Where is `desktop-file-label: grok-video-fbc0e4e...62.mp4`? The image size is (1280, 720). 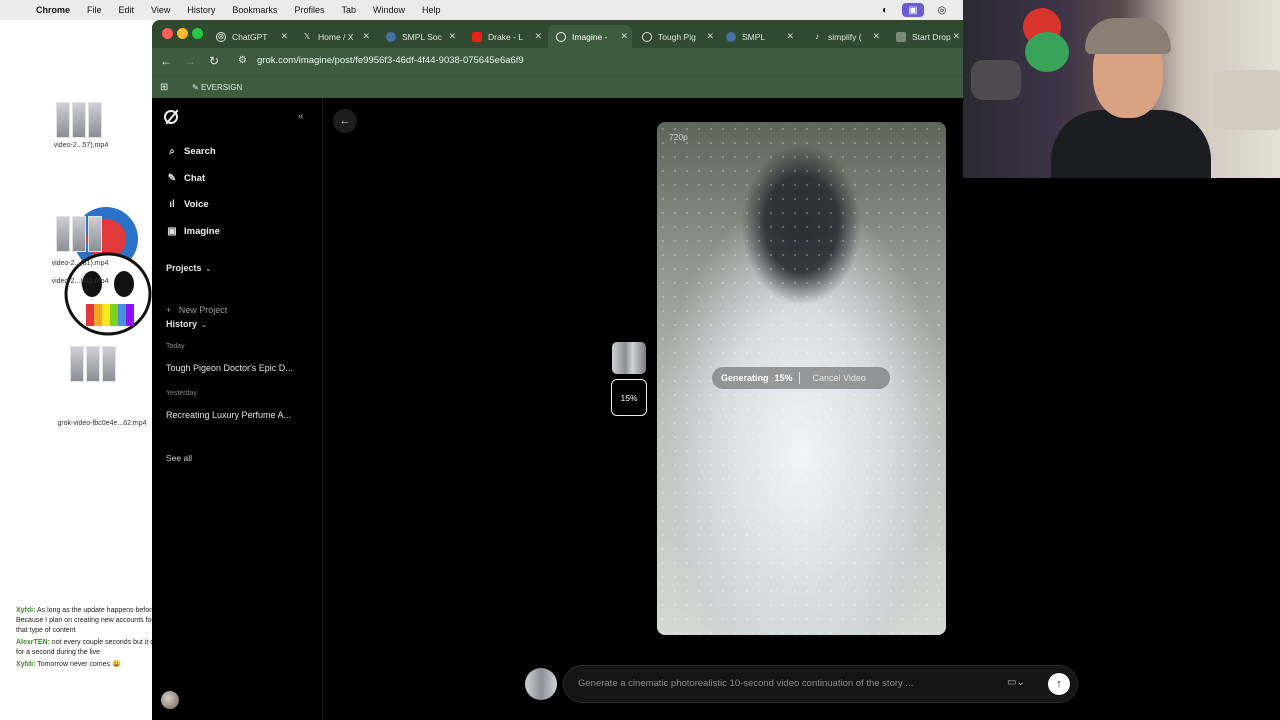
desktop-file-label: grok-video-fbc0e4e...62.mp4 is located at coordinates (102, 424).